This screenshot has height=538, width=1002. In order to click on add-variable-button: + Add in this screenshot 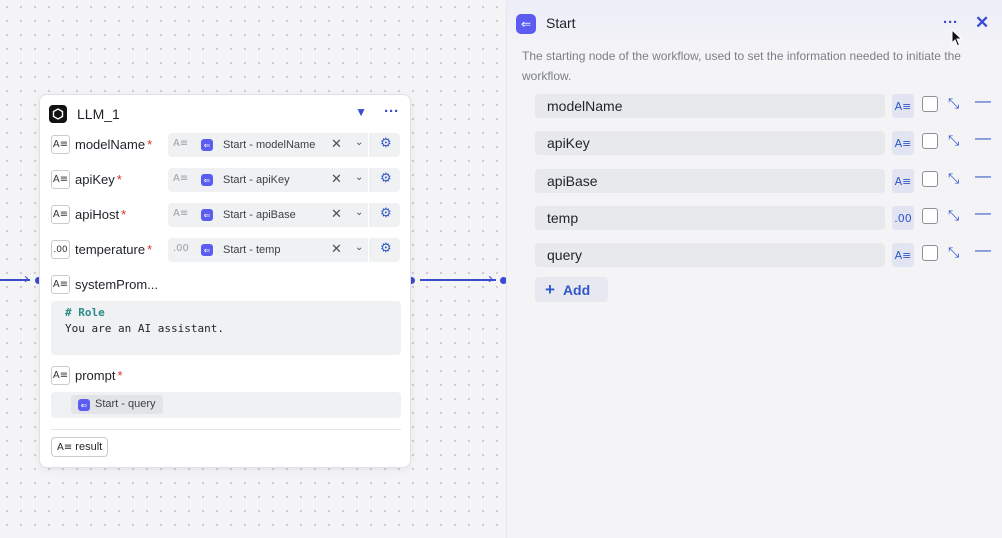, I will do `click(571, 289)`.